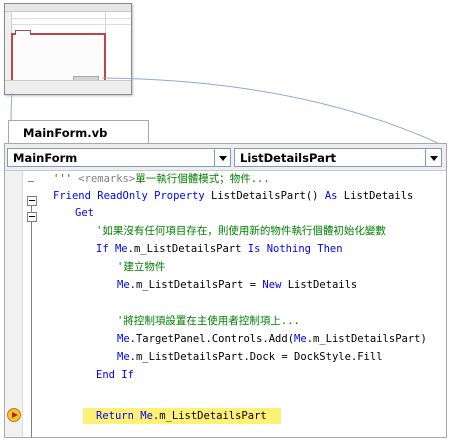 This screenshot has width=452, height=441. I want to click on code-line: '如果沒有任何項目存在，則使用新的物件執行個體初始化變數, so click(241, 231).